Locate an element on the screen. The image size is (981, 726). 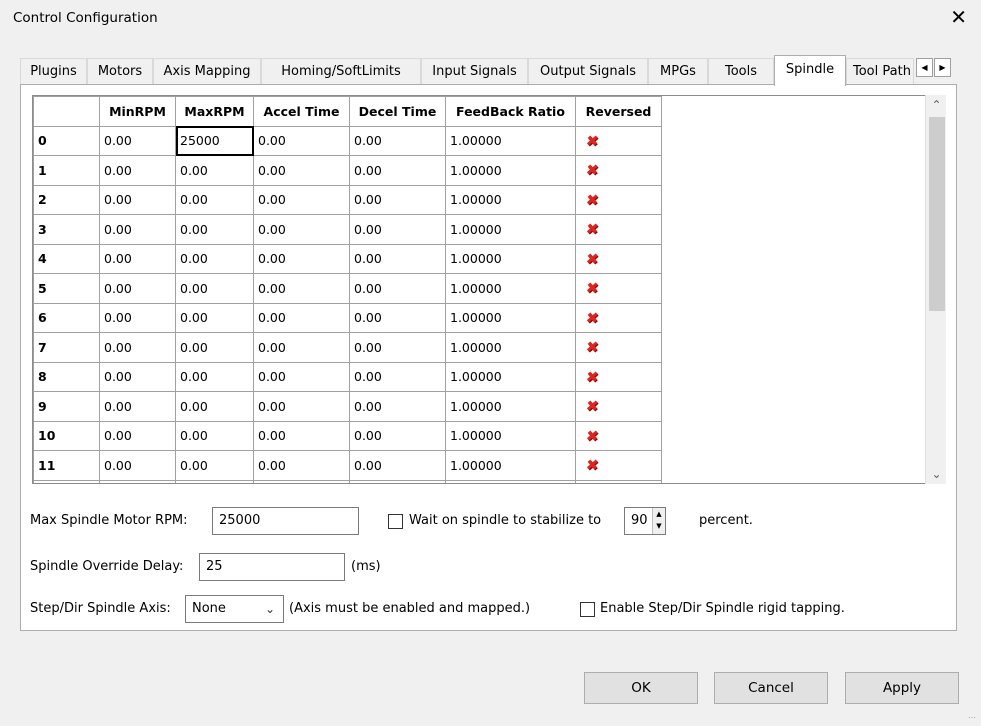
table-row: 6 0.00 0.00 0.00 0.00 1.00000 ✖ is located at coordinates (347, 317).